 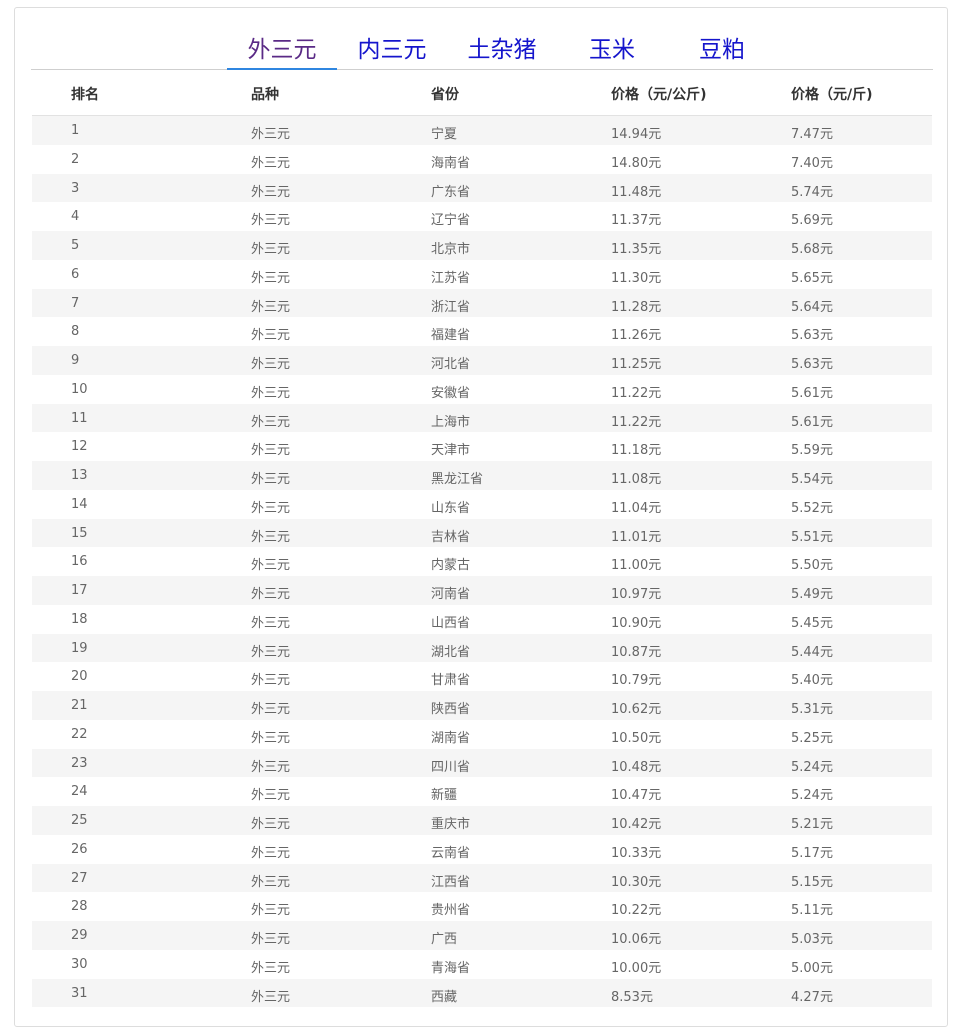 What do you see at coordinates (79, 447) in the screenshot?
I see `rank-cell: 12` at bounding box center [79, 447].